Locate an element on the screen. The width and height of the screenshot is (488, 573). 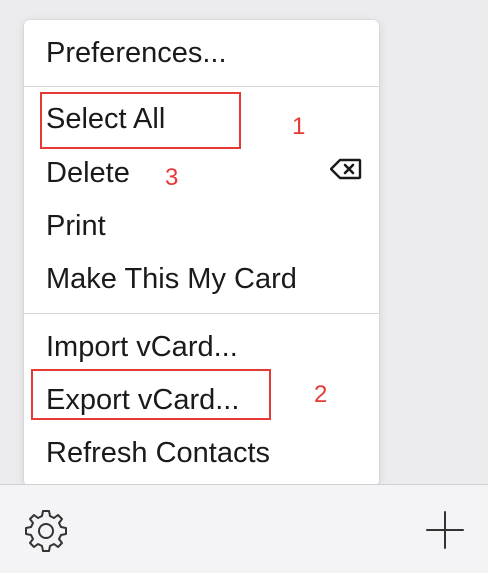
menu-item-print: Print is located at coordinates (76, 226).